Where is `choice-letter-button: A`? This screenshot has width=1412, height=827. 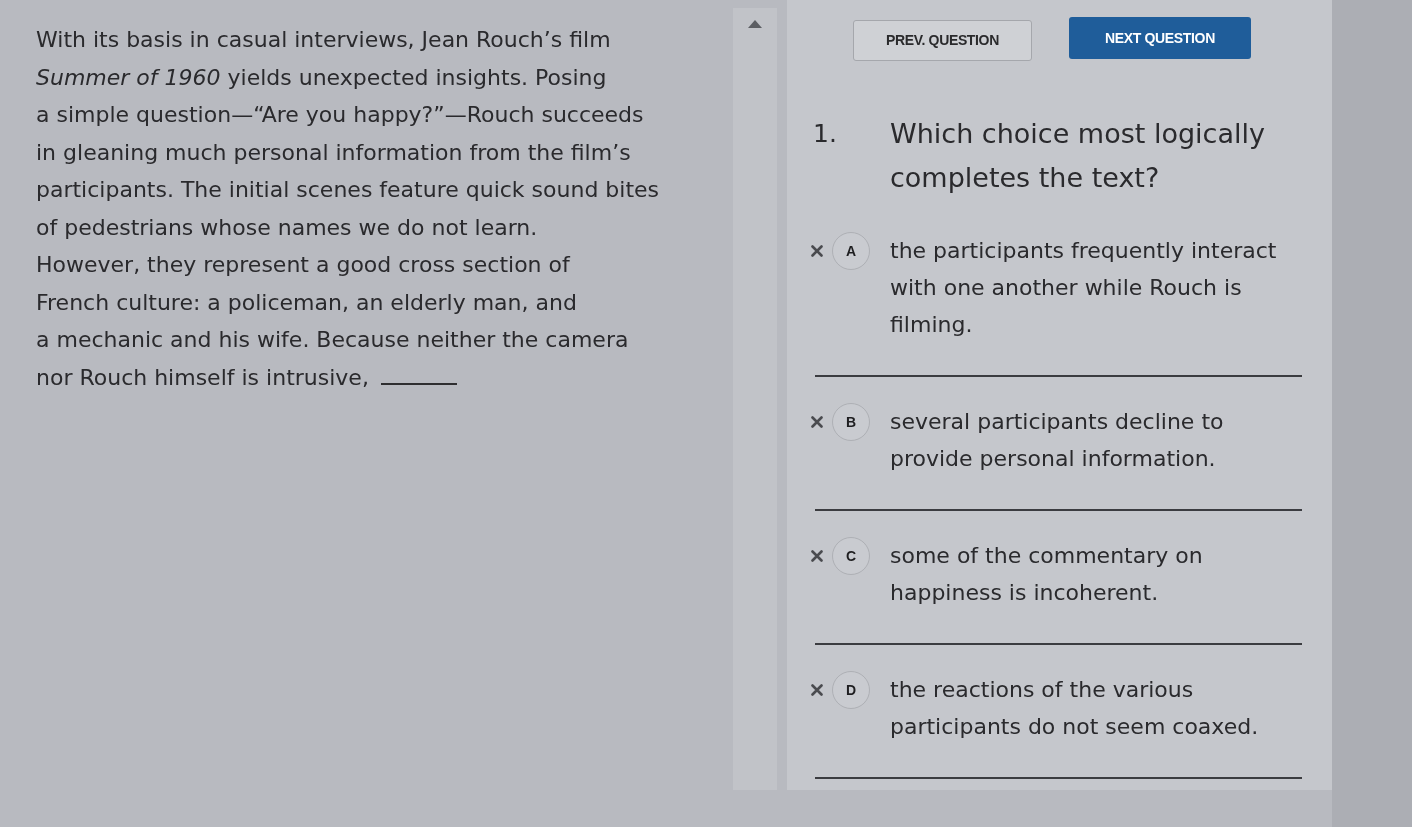
choice-letter-button: A is located at coordinates (851, 251).